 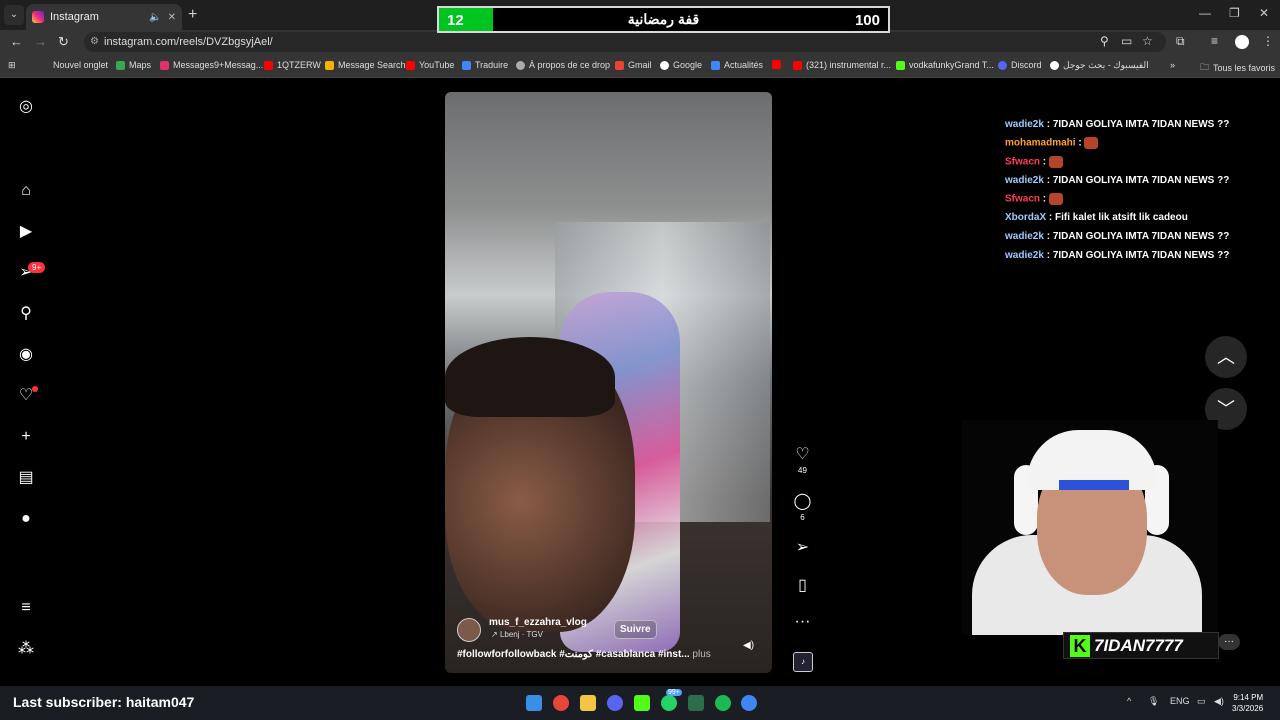 What do you see at coordinates (26, 519) in the screenshot?
I see `profile-icon: ●` at bounding box center [26, 519].